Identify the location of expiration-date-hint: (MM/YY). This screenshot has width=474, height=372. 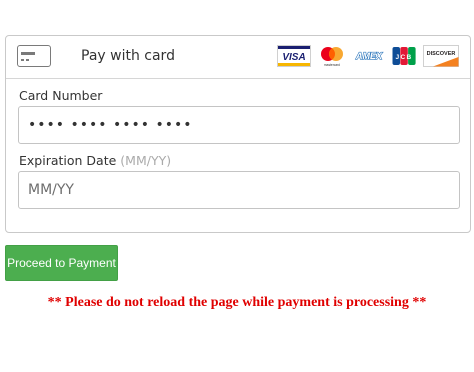
(146, 160).